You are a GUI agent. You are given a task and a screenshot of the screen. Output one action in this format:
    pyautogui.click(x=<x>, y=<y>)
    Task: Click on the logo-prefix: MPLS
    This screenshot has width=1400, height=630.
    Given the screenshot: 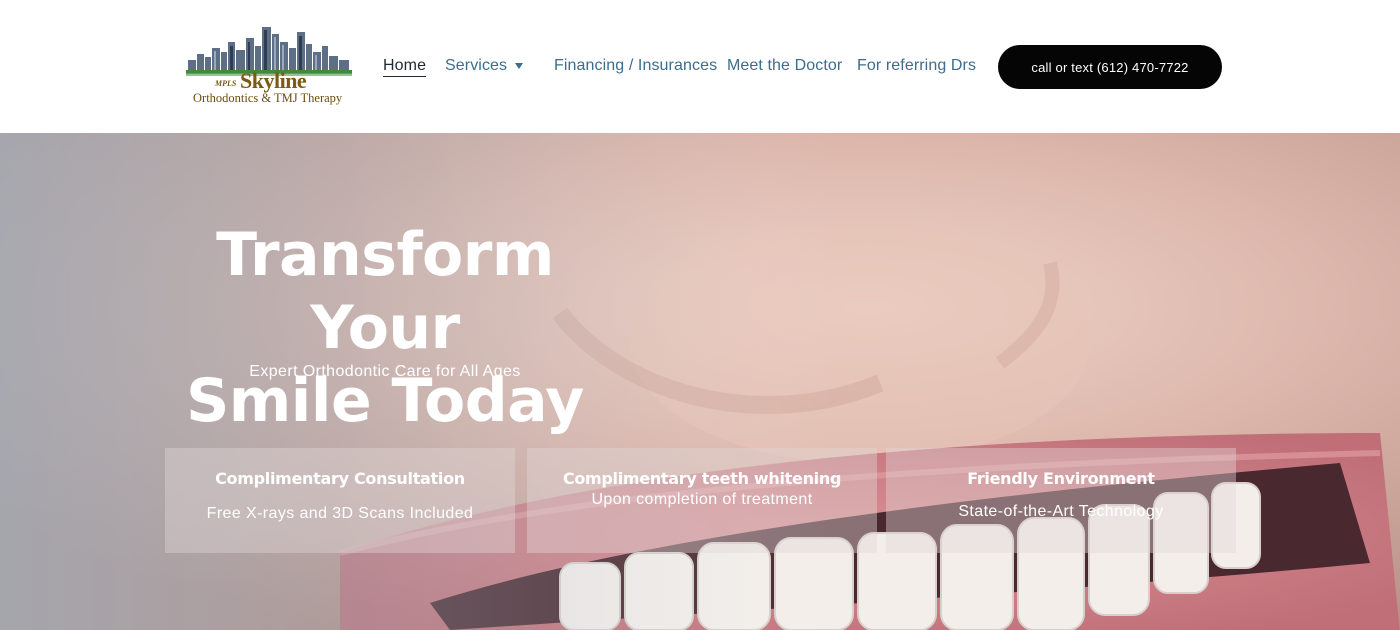 What is the action you would take?
    pyautogui.click(x=226, y=83)
    